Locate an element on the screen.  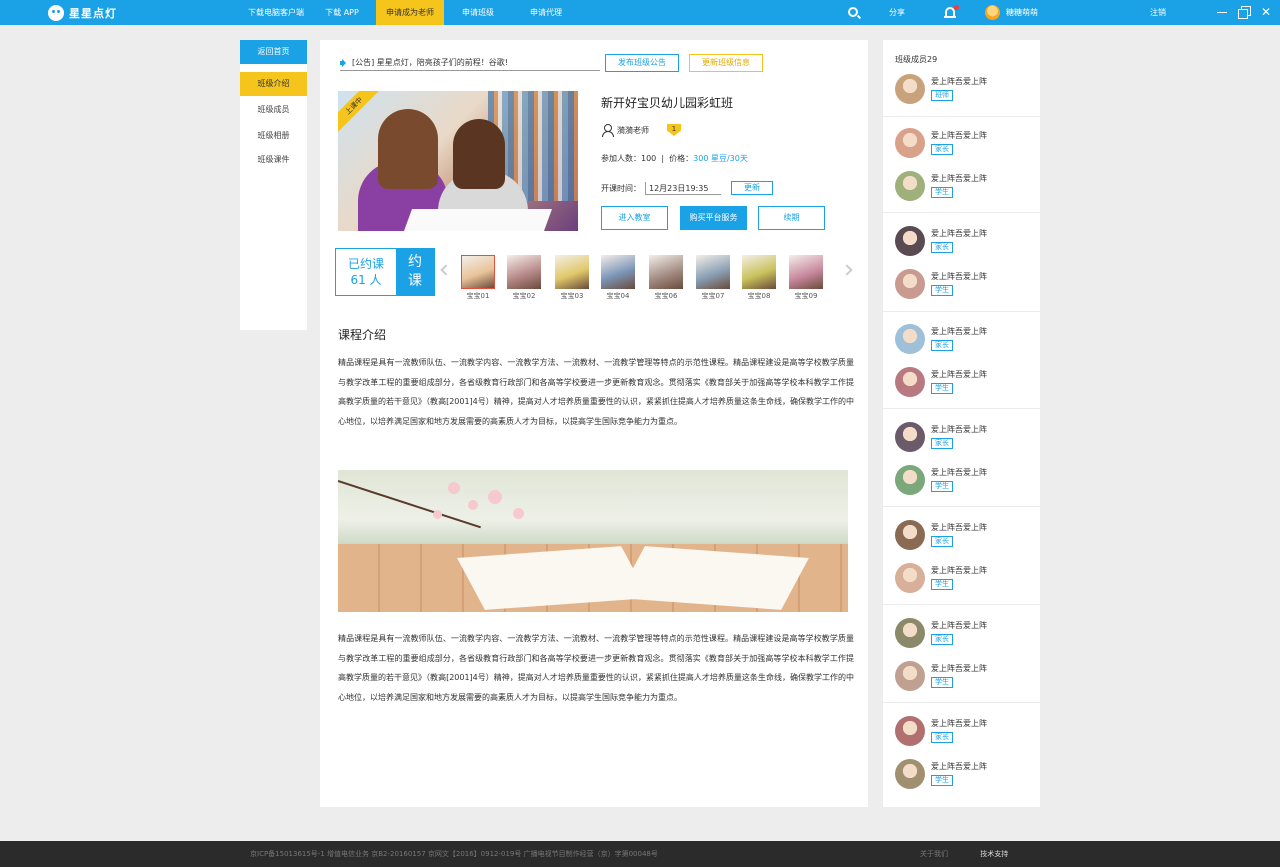
booked-student: 宝宝06 is located at coordinates (666, 278).